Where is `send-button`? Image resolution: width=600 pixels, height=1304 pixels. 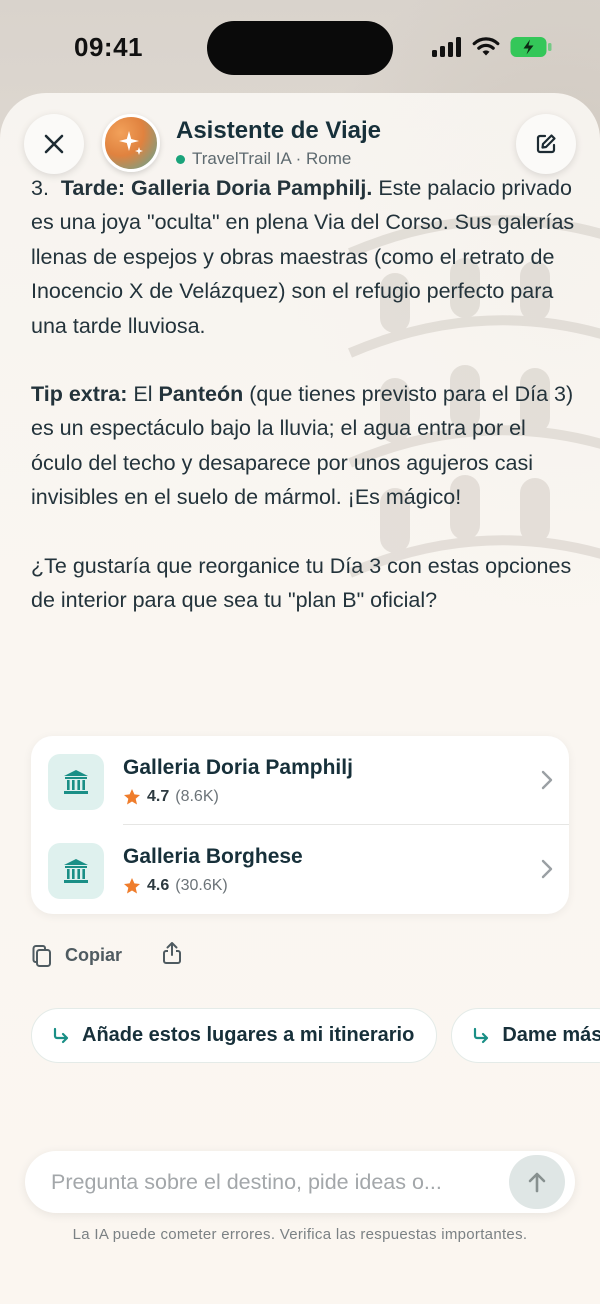 send-button is located at coordinates (537, 1182).